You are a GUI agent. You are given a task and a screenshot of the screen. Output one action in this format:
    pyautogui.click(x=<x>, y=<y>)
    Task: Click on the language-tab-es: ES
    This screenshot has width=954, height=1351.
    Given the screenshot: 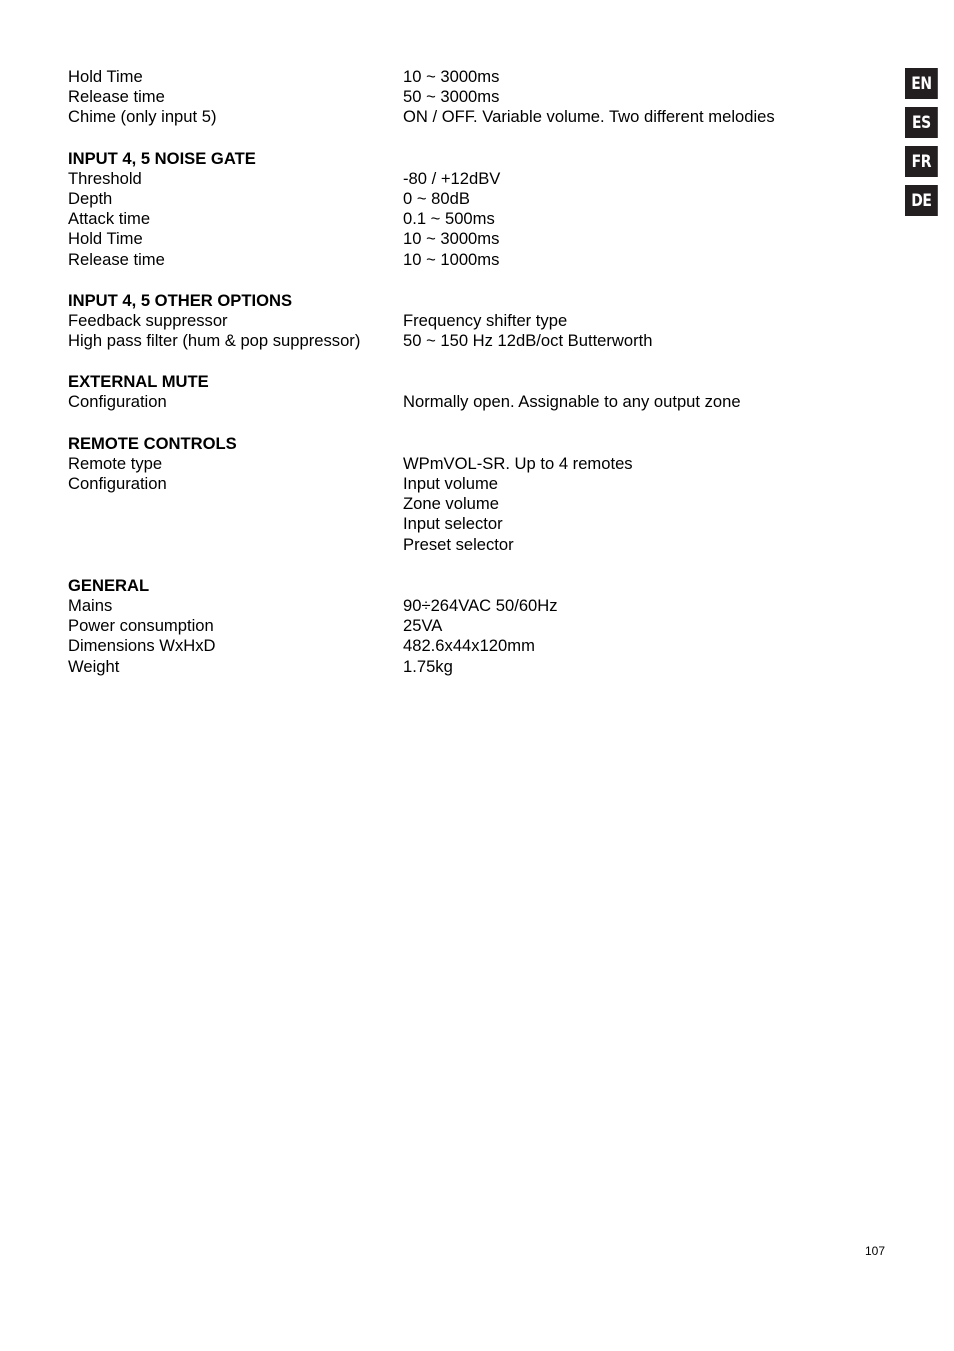 What is the action you would take?
    pyautogui.click(x=921, y=122)
    